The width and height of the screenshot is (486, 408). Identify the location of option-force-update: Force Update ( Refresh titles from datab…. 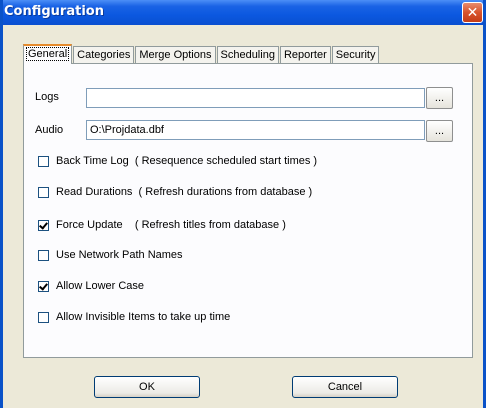
(162, 225).